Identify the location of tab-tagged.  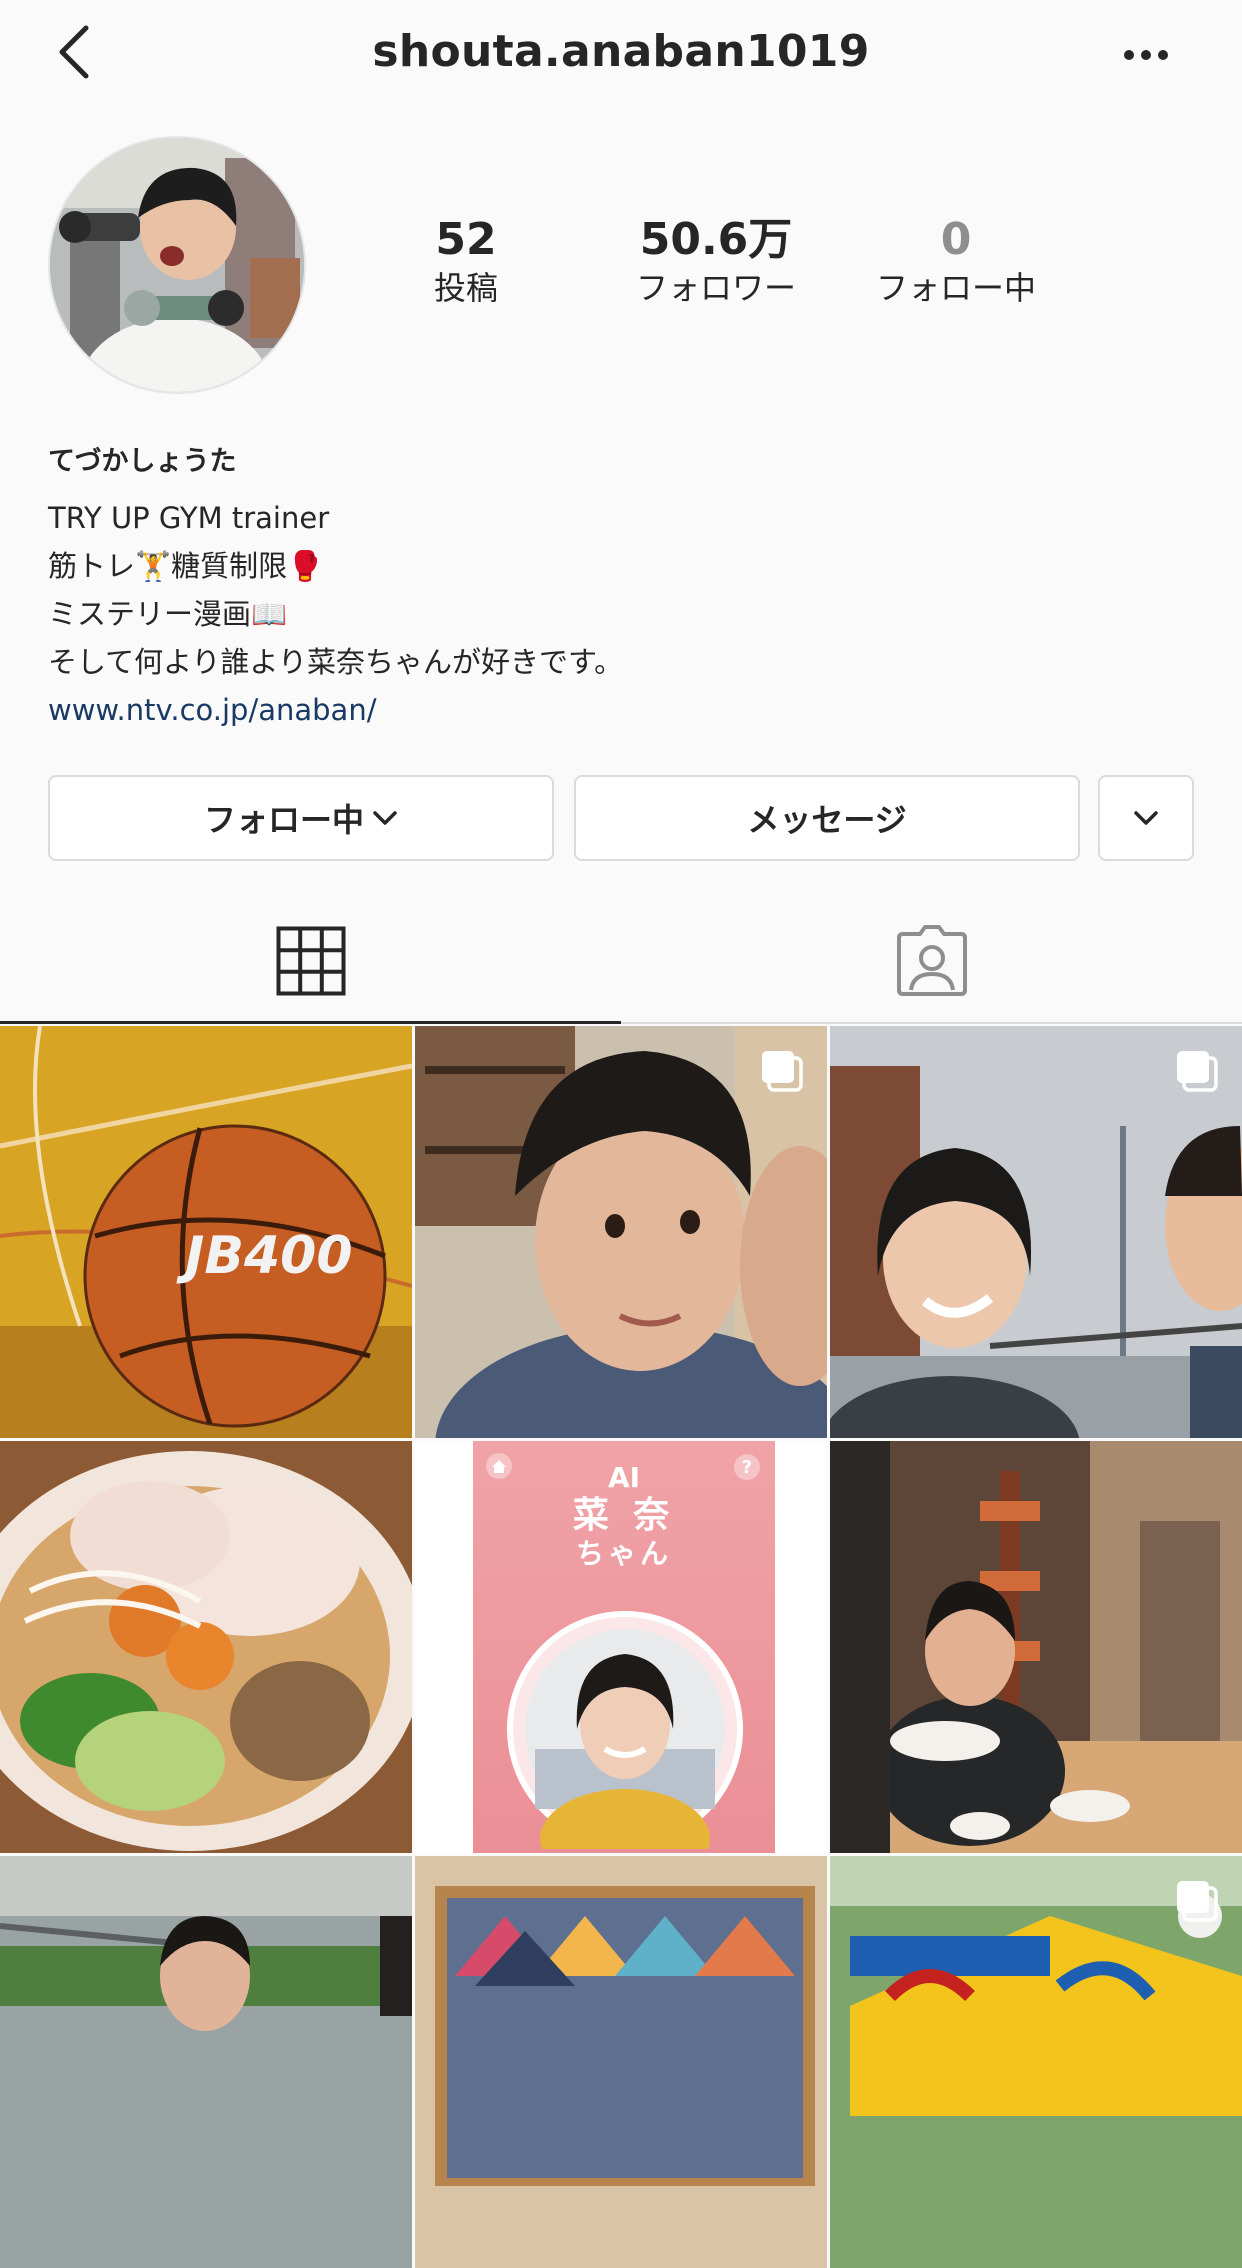
(931, 961).